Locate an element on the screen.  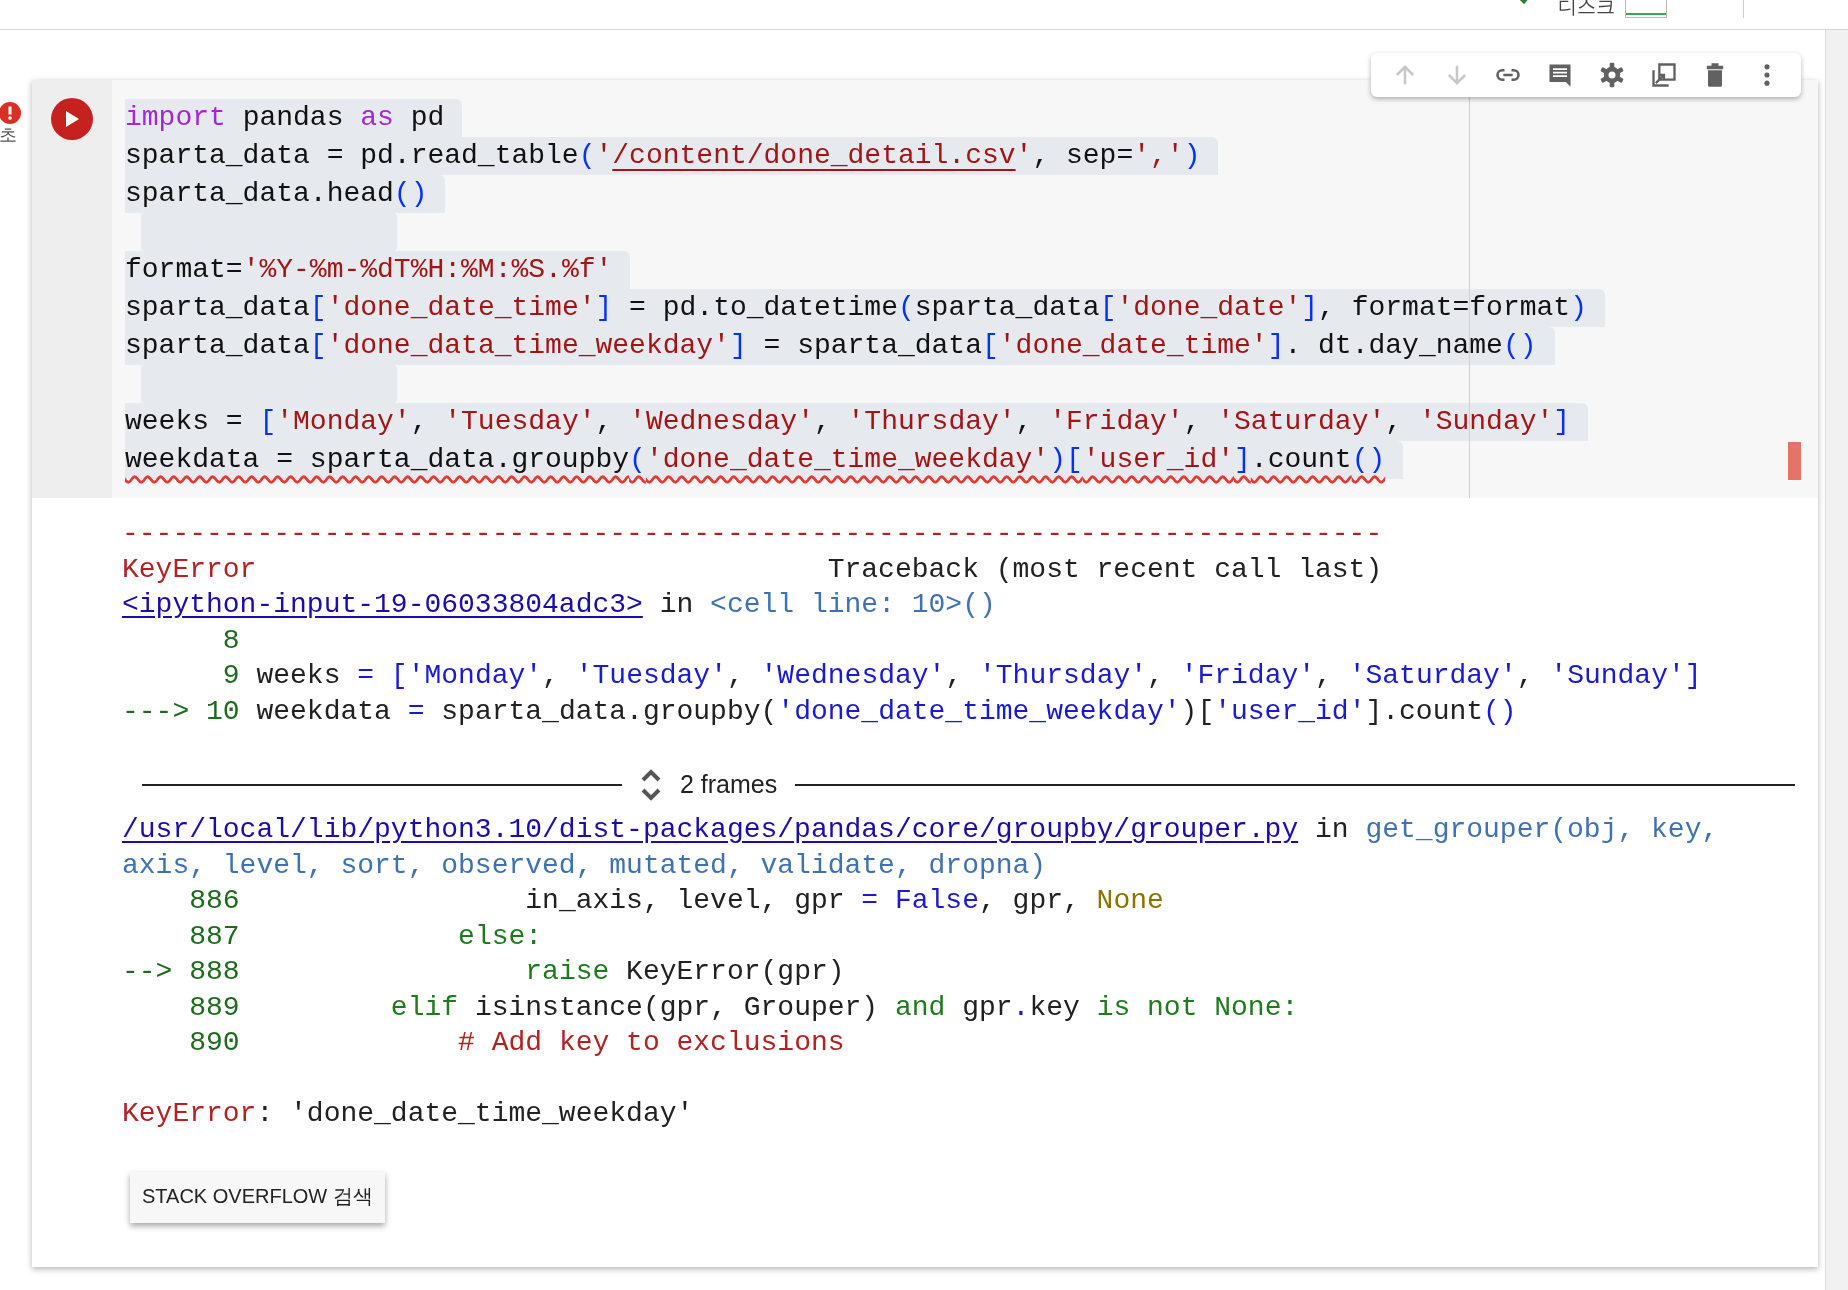
expand-icon is located at coordinates (651, 785).